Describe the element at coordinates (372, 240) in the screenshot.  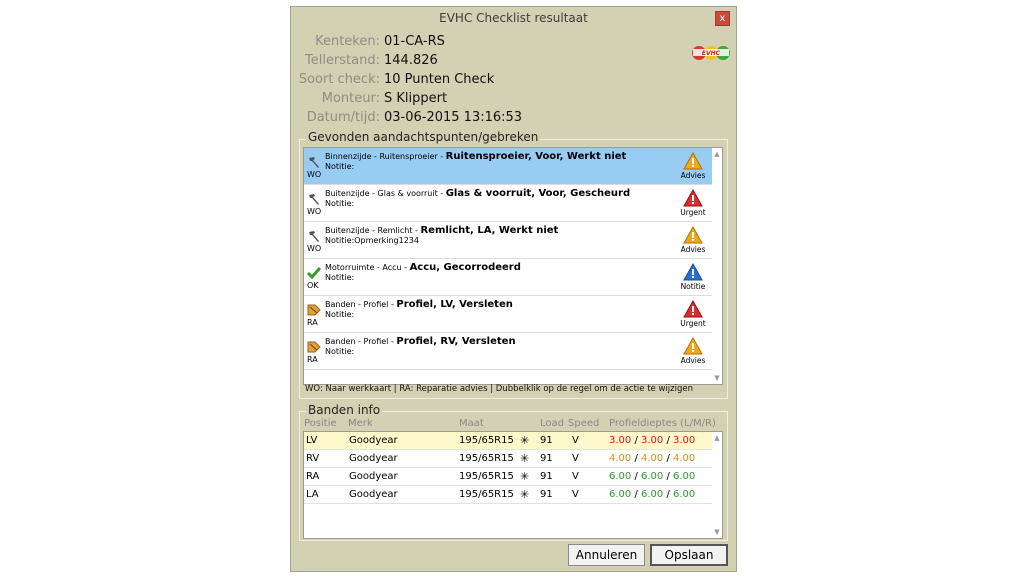
I see `finding-note: Notitie:Opmerking1234` at that location.